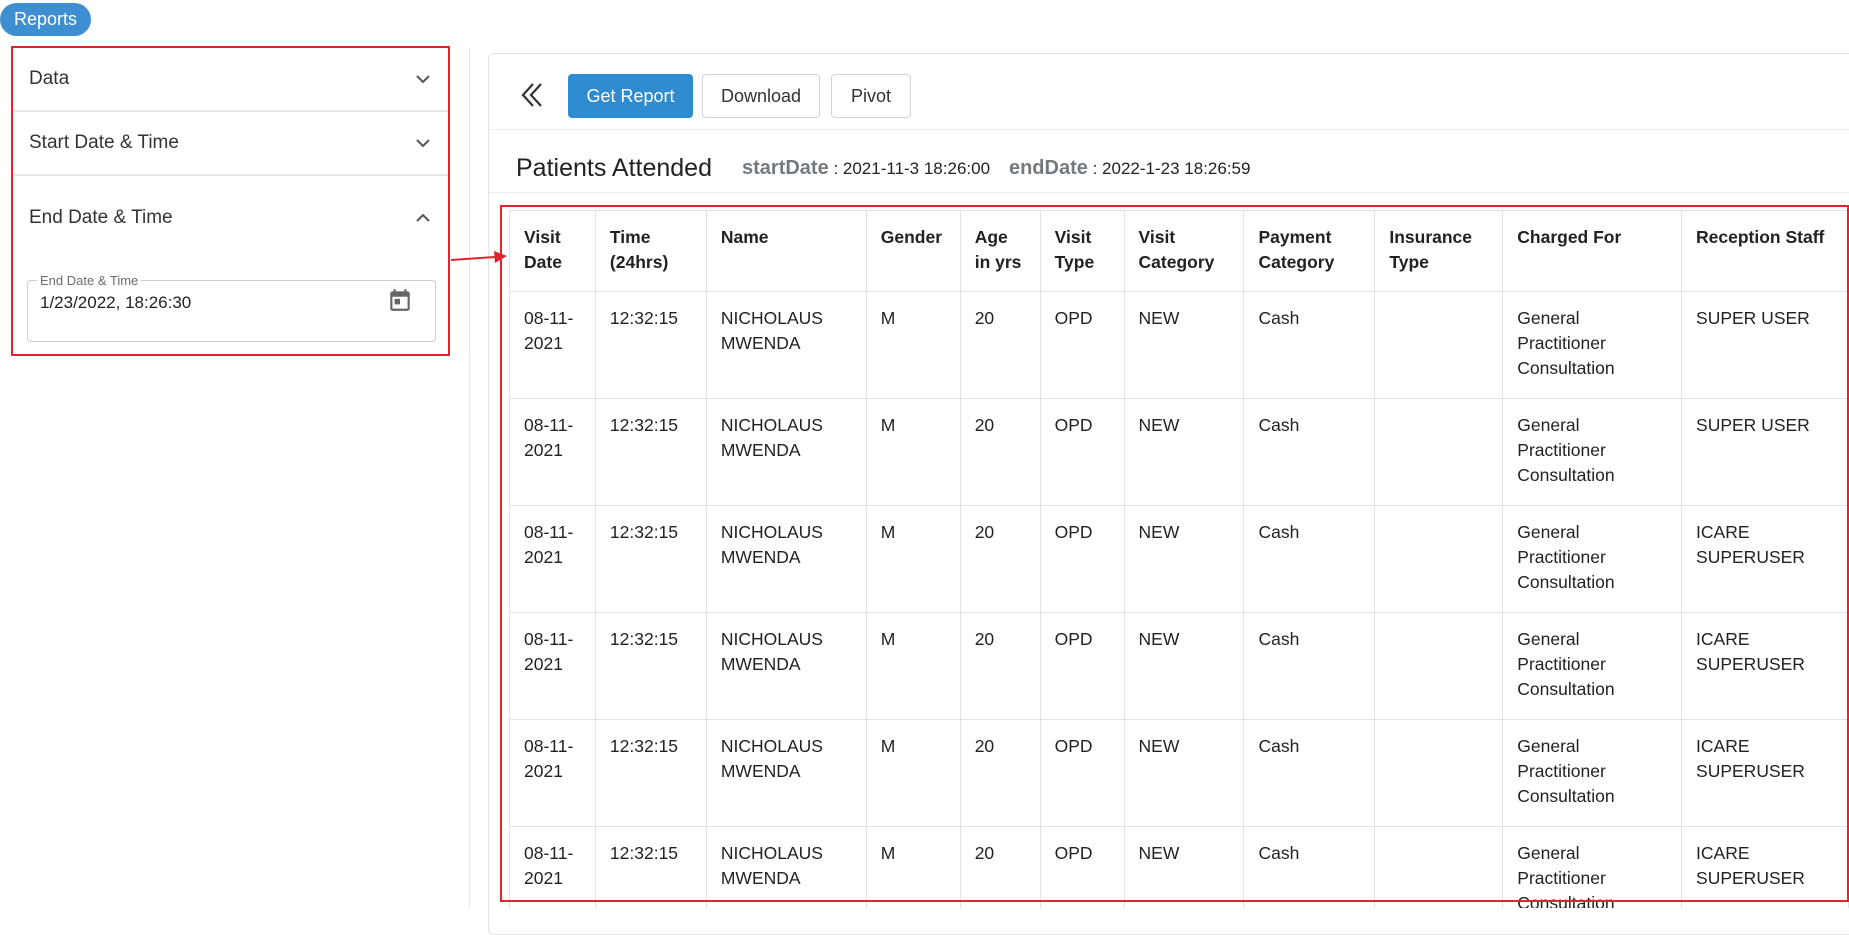 The image size is (1849, 935). What do you see at coordinates (89, 280) in the screenshot?
I see `end-date-field-label: End Date & Time` at bounding box center [89, 280].